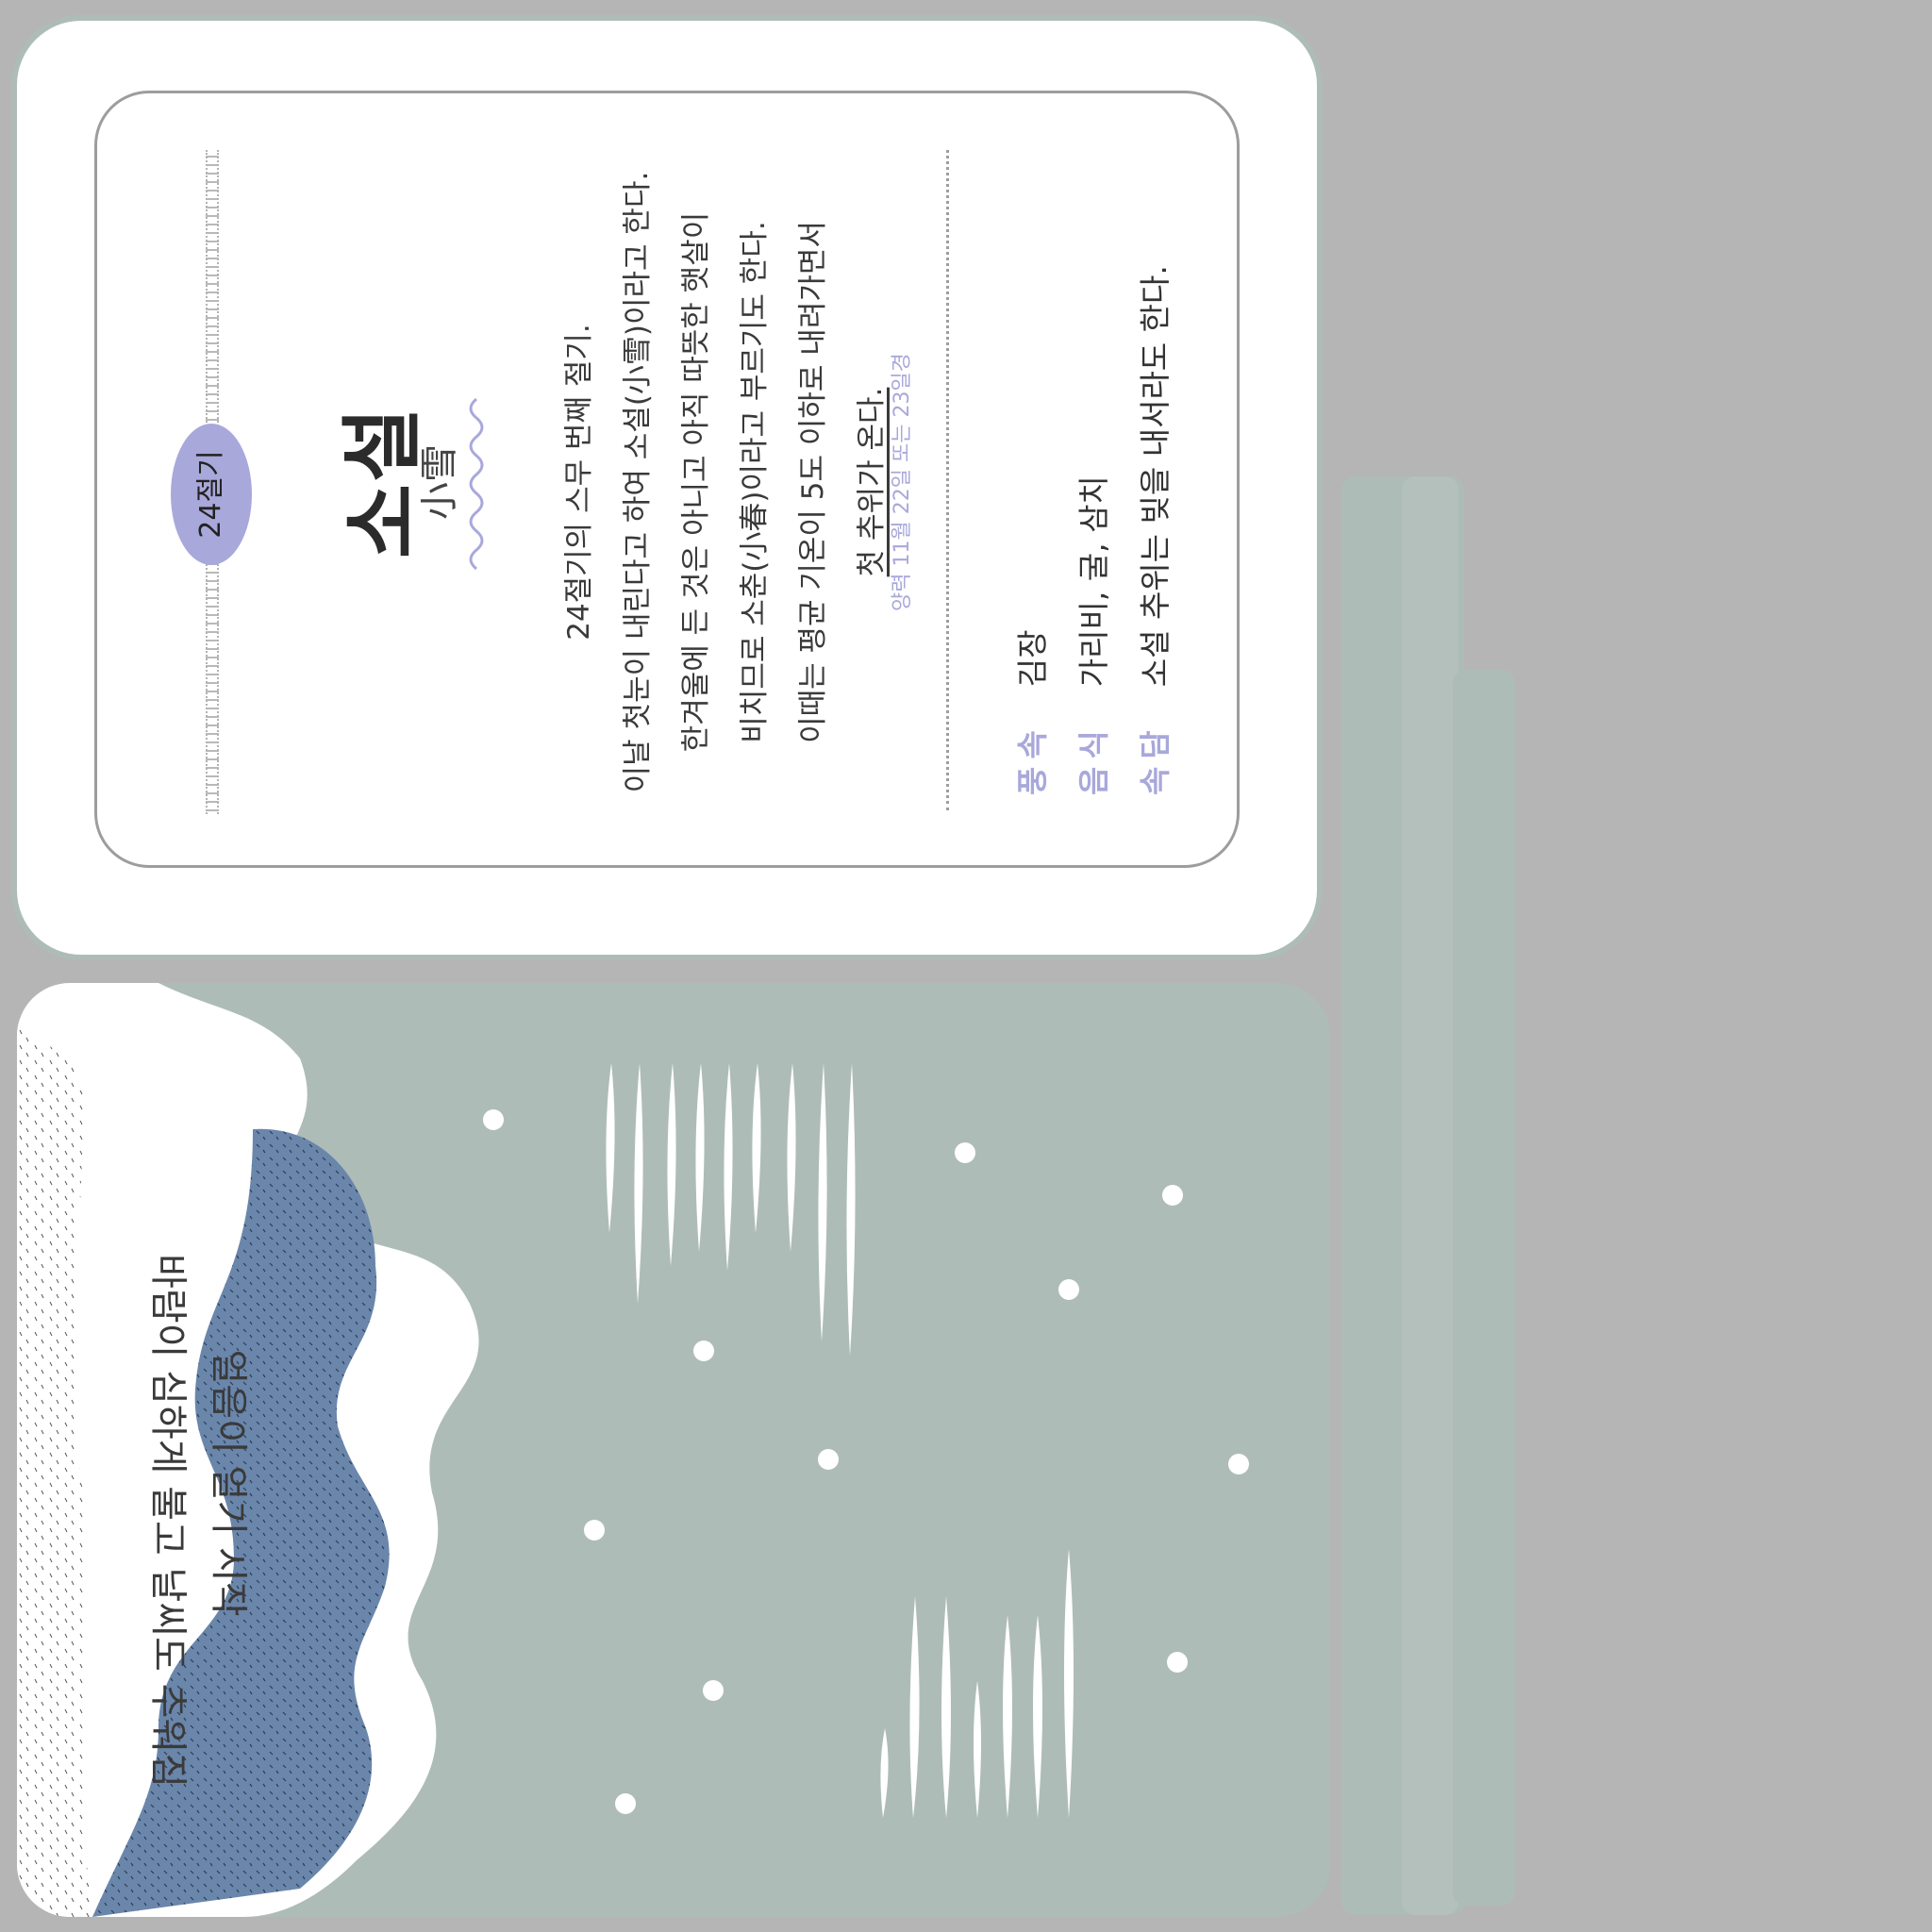 Image resolution: width=1932 pixels, height=1932 pixels. I want to click on description-line: 24절기의 스무 번째 절기., so click(579, 483).